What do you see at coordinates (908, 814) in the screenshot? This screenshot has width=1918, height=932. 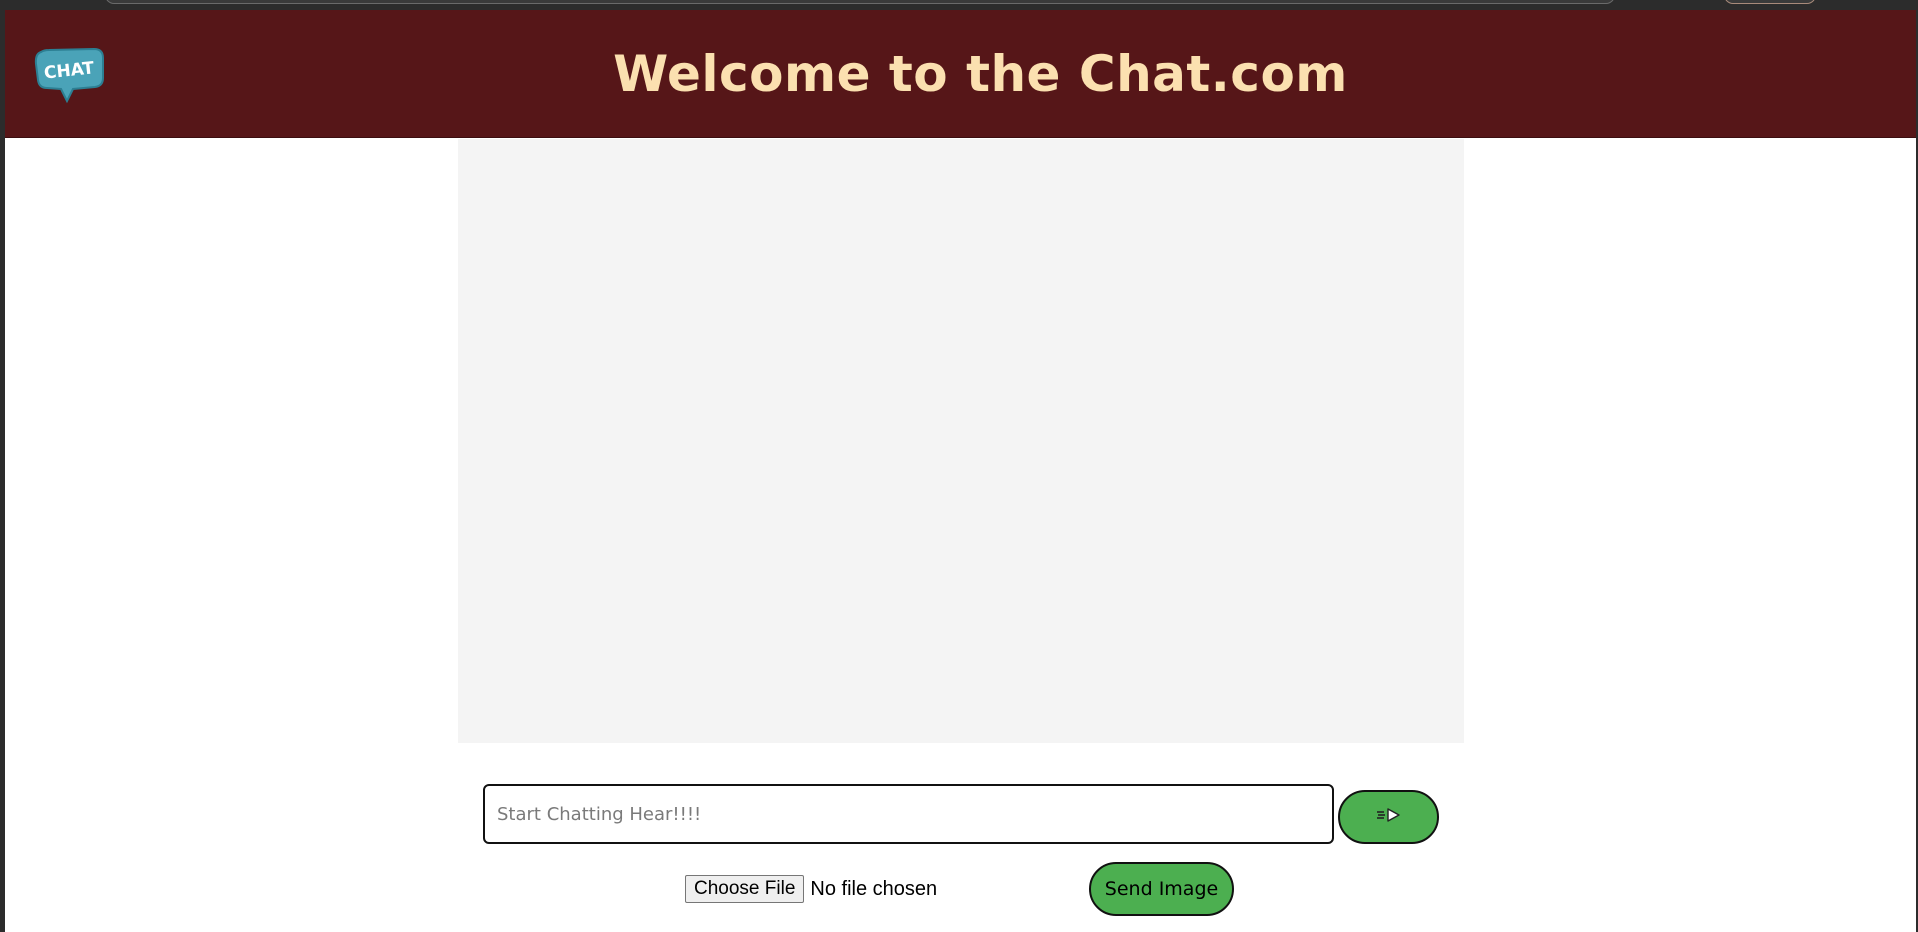 I see `message-input` at bounding box center [908, 814].